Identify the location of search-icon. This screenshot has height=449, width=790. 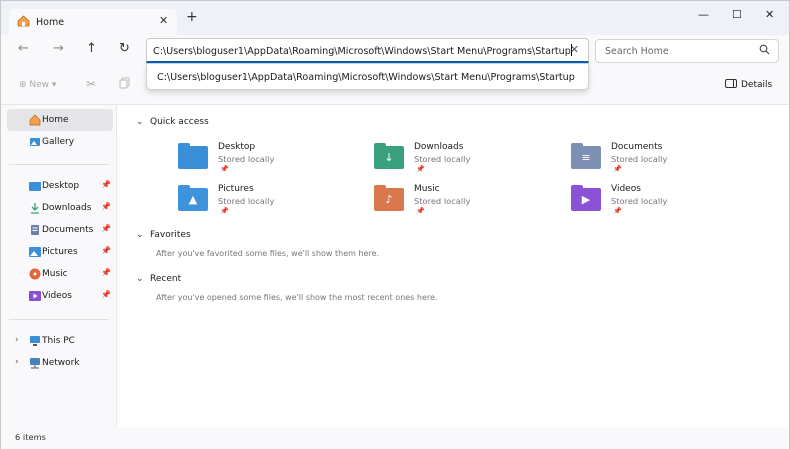
(764, 51).